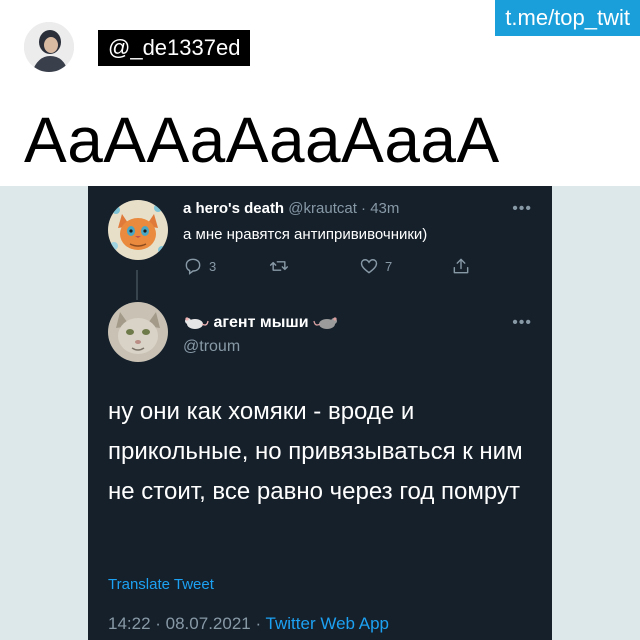 The width and height of the screenshot is (640, 640). Describe the element at coordinates (174, 48) in the screenshot. I see `poster-handle: @_de1337ed` at that location.